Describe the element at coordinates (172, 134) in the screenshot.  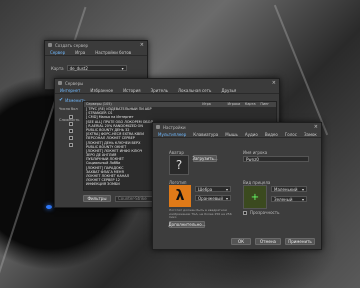
I see `tab-multiplayer: Мультиплеер` at that location.